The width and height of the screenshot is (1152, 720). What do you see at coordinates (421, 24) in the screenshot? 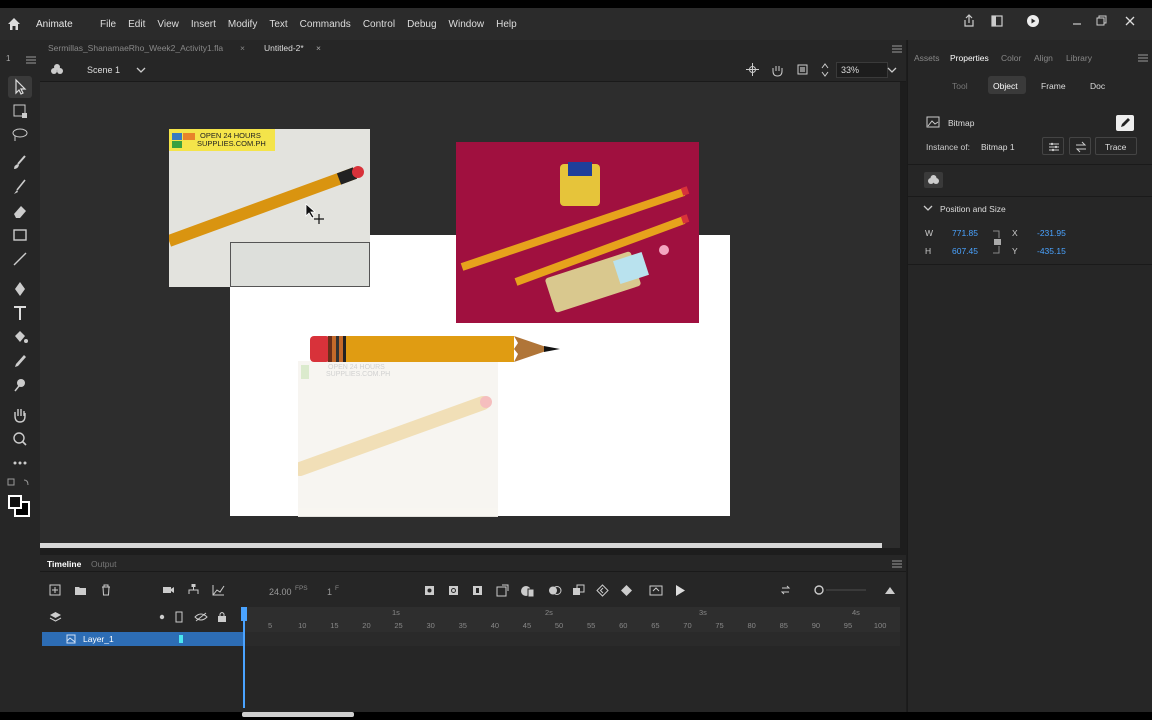
I see `menu-debug: Debug` at bounding box center [421, 24].